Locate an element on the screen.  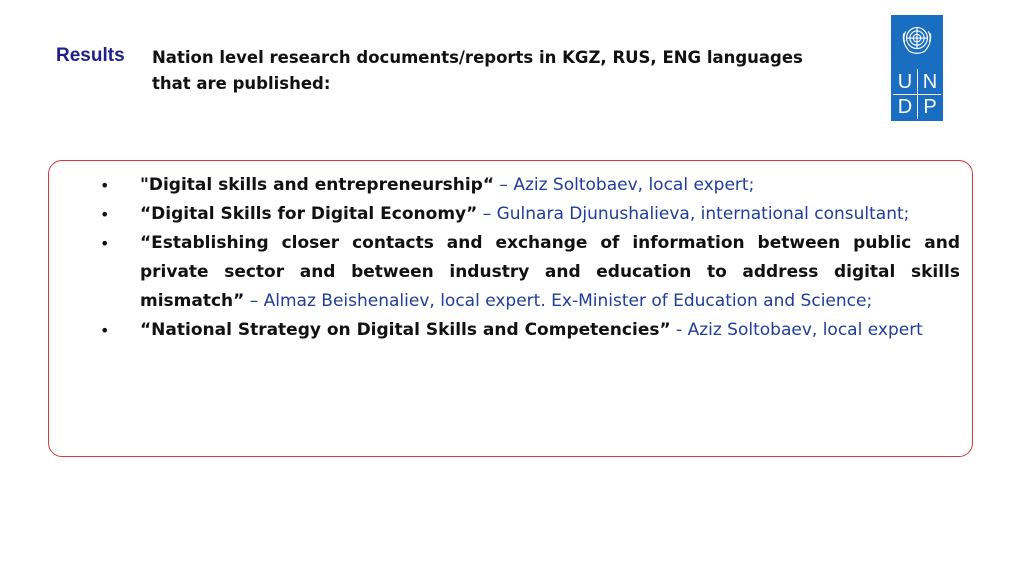
results-label: Results is located at coordinates (90, 55).